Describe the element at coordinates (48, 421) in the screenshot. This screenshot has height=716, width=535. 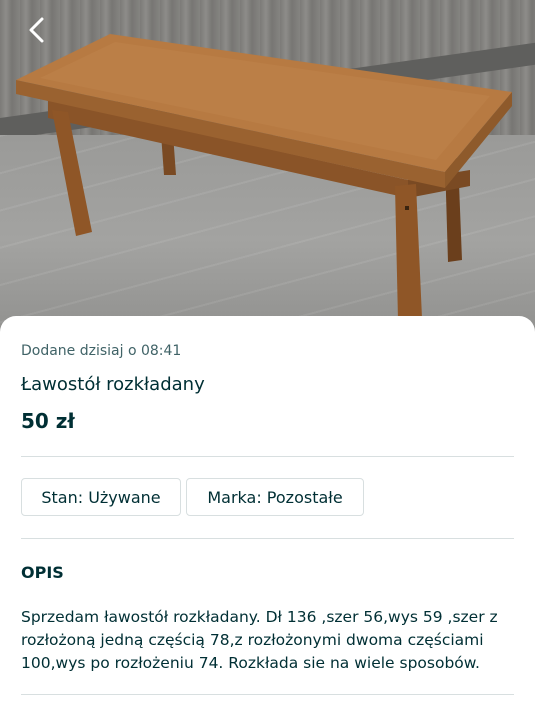
I see `listing-price: 50 zł` at that location.